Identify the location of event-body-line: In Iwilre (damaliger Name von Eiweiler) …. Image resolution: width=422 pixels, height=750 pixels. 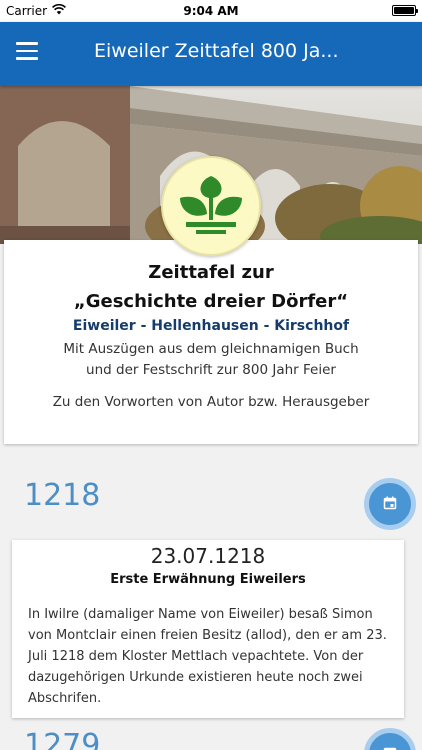
(200, 614).